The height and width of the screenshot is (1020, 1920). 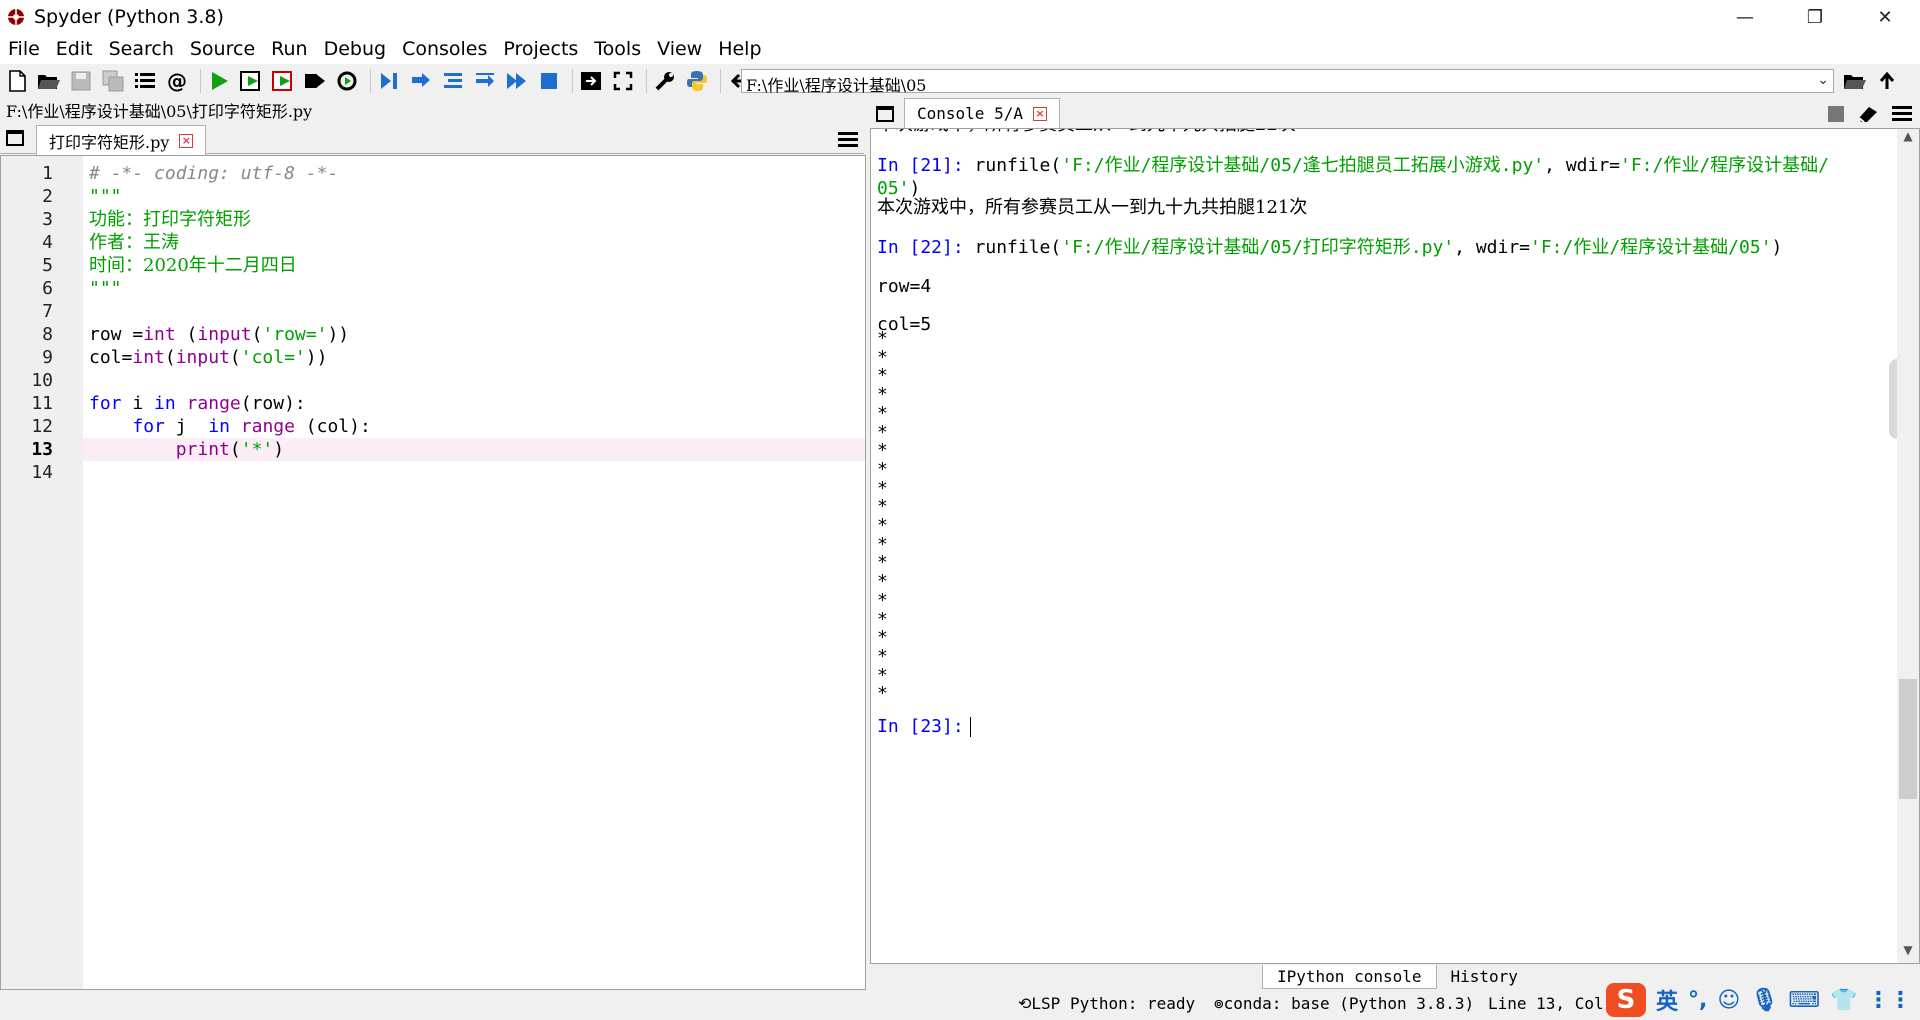 What do you see at coordinates (1287, 82) in the screenshot?
I see `working-directory-combo: F:\作业\程序设计基础\05 ⌄` at bounding box center [1287, 82].